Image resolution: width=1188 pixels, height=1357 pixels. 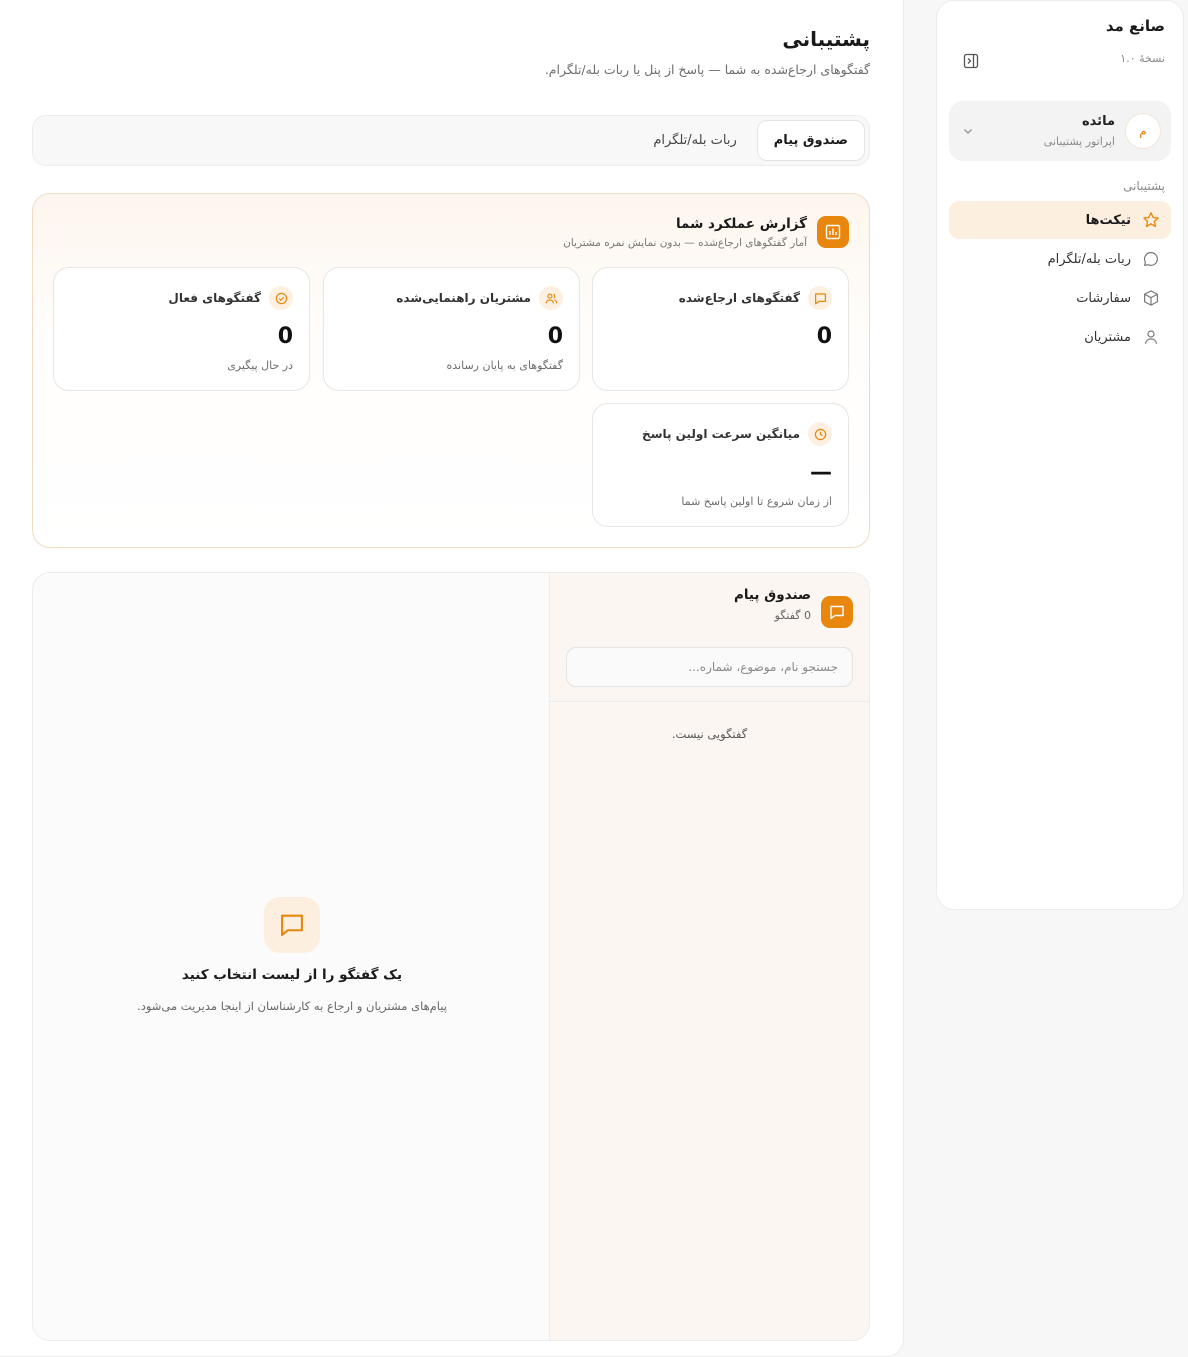 What do you see at coordinates (1108, 220) in the screenshot?
I see `sidebar-item-label: تیکت‌ها` at bounding box center [1108, 220].